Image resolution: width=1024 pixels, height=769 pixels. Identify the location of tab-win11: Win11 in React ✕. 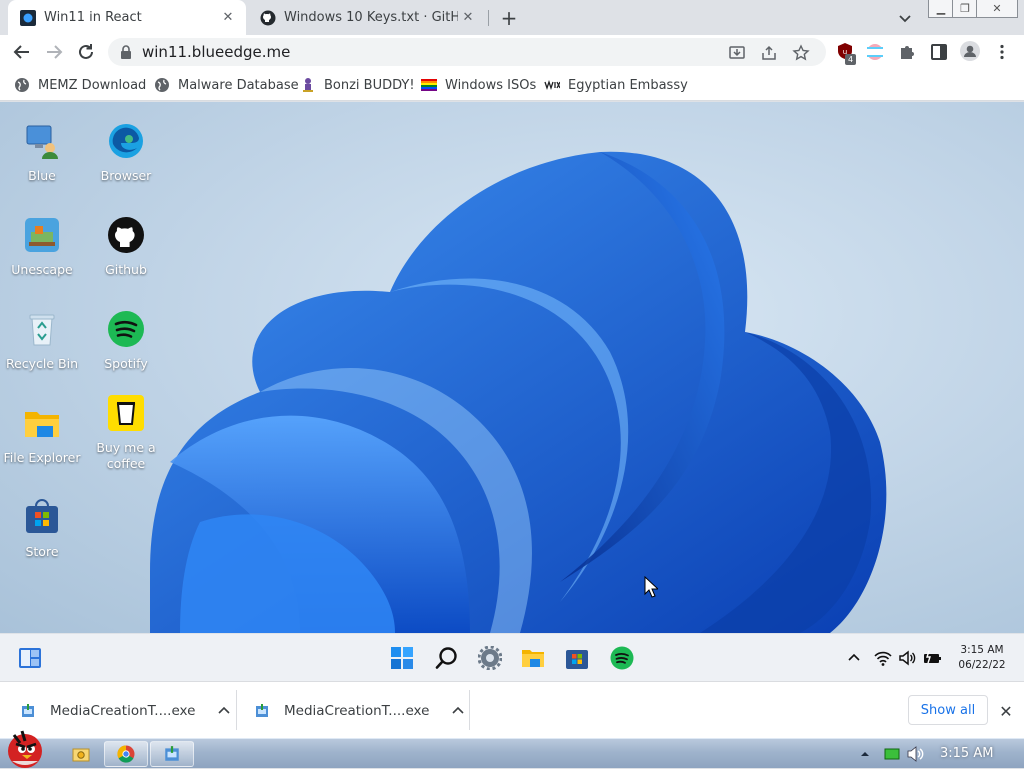
(127, 17).